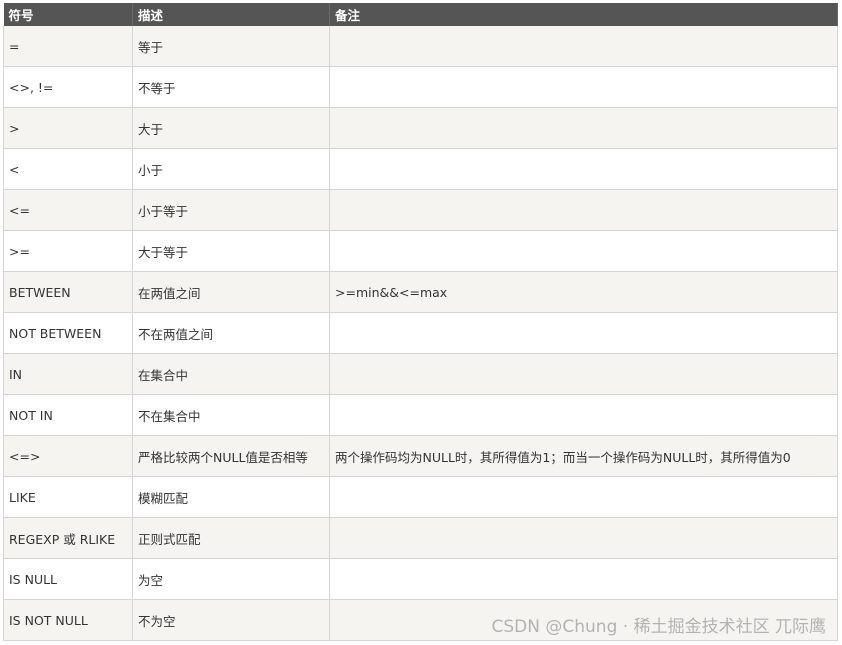  What do you see at coordinates (68, 292) in the screenshot?
I see `cell-symbol: BETWEEN` at bounding box center [68, 292].